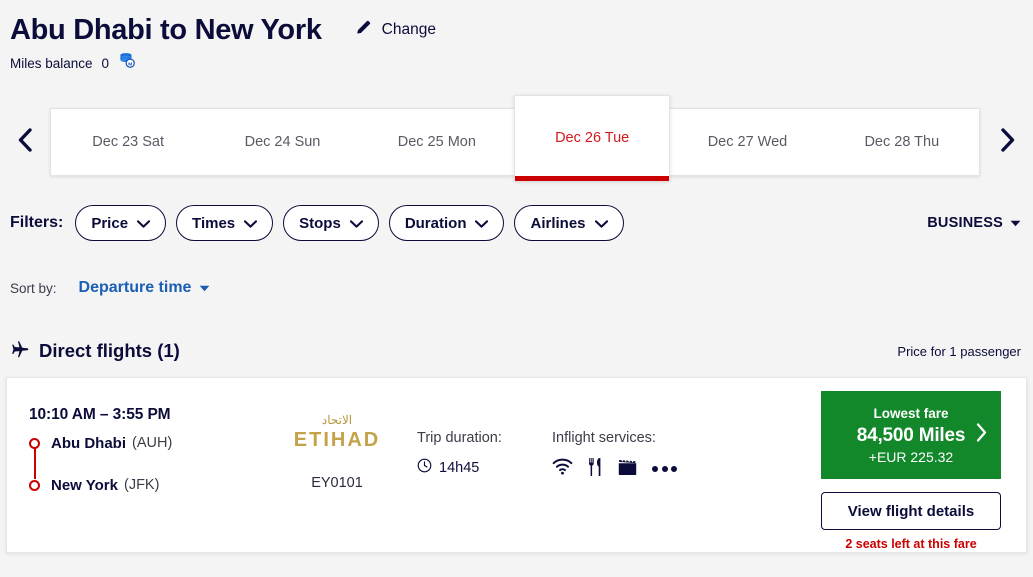 Image resolution: width=1033 pixels, height=577 pixels. Describe the element at coordinates (459, 467) in the screenshot. I see `trip-duration-value: 14h45` at that location.